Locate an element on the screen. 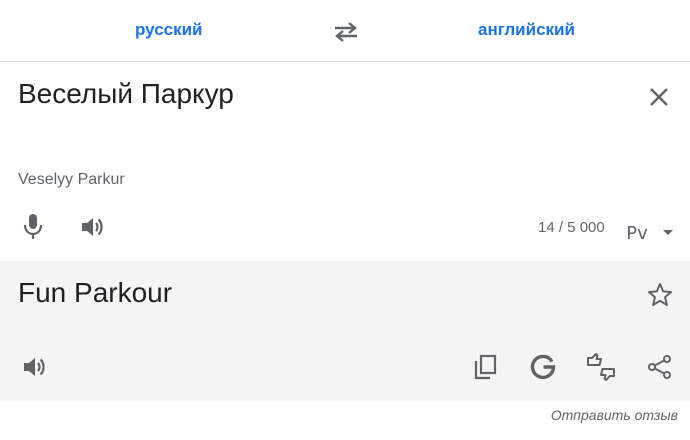 The width and height of the screenshot is (690, 440). google-search-button is located at coordinates (543, 367).